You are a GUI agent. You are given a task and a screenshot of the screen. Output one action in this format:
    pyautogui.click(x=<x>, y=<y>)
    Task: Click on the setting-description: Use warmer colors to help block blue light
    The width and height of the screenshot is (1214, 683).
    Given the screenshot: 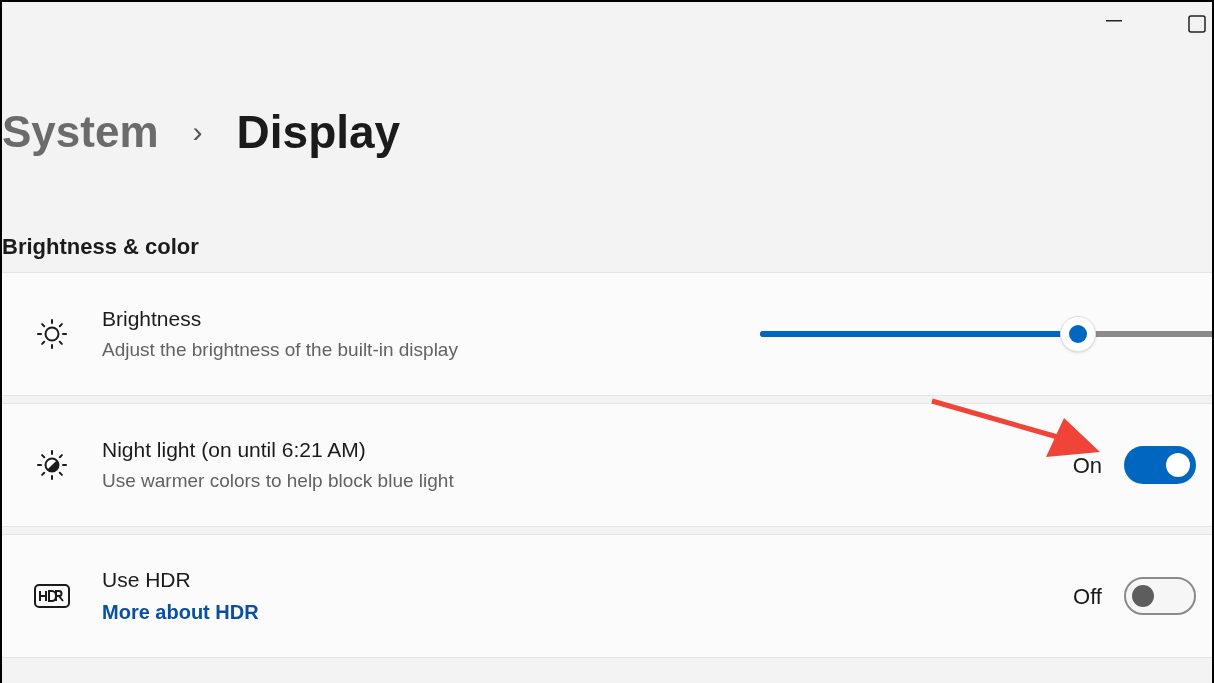 What is the action you would take?
    pyautogui.click(x=278, y=481)
    